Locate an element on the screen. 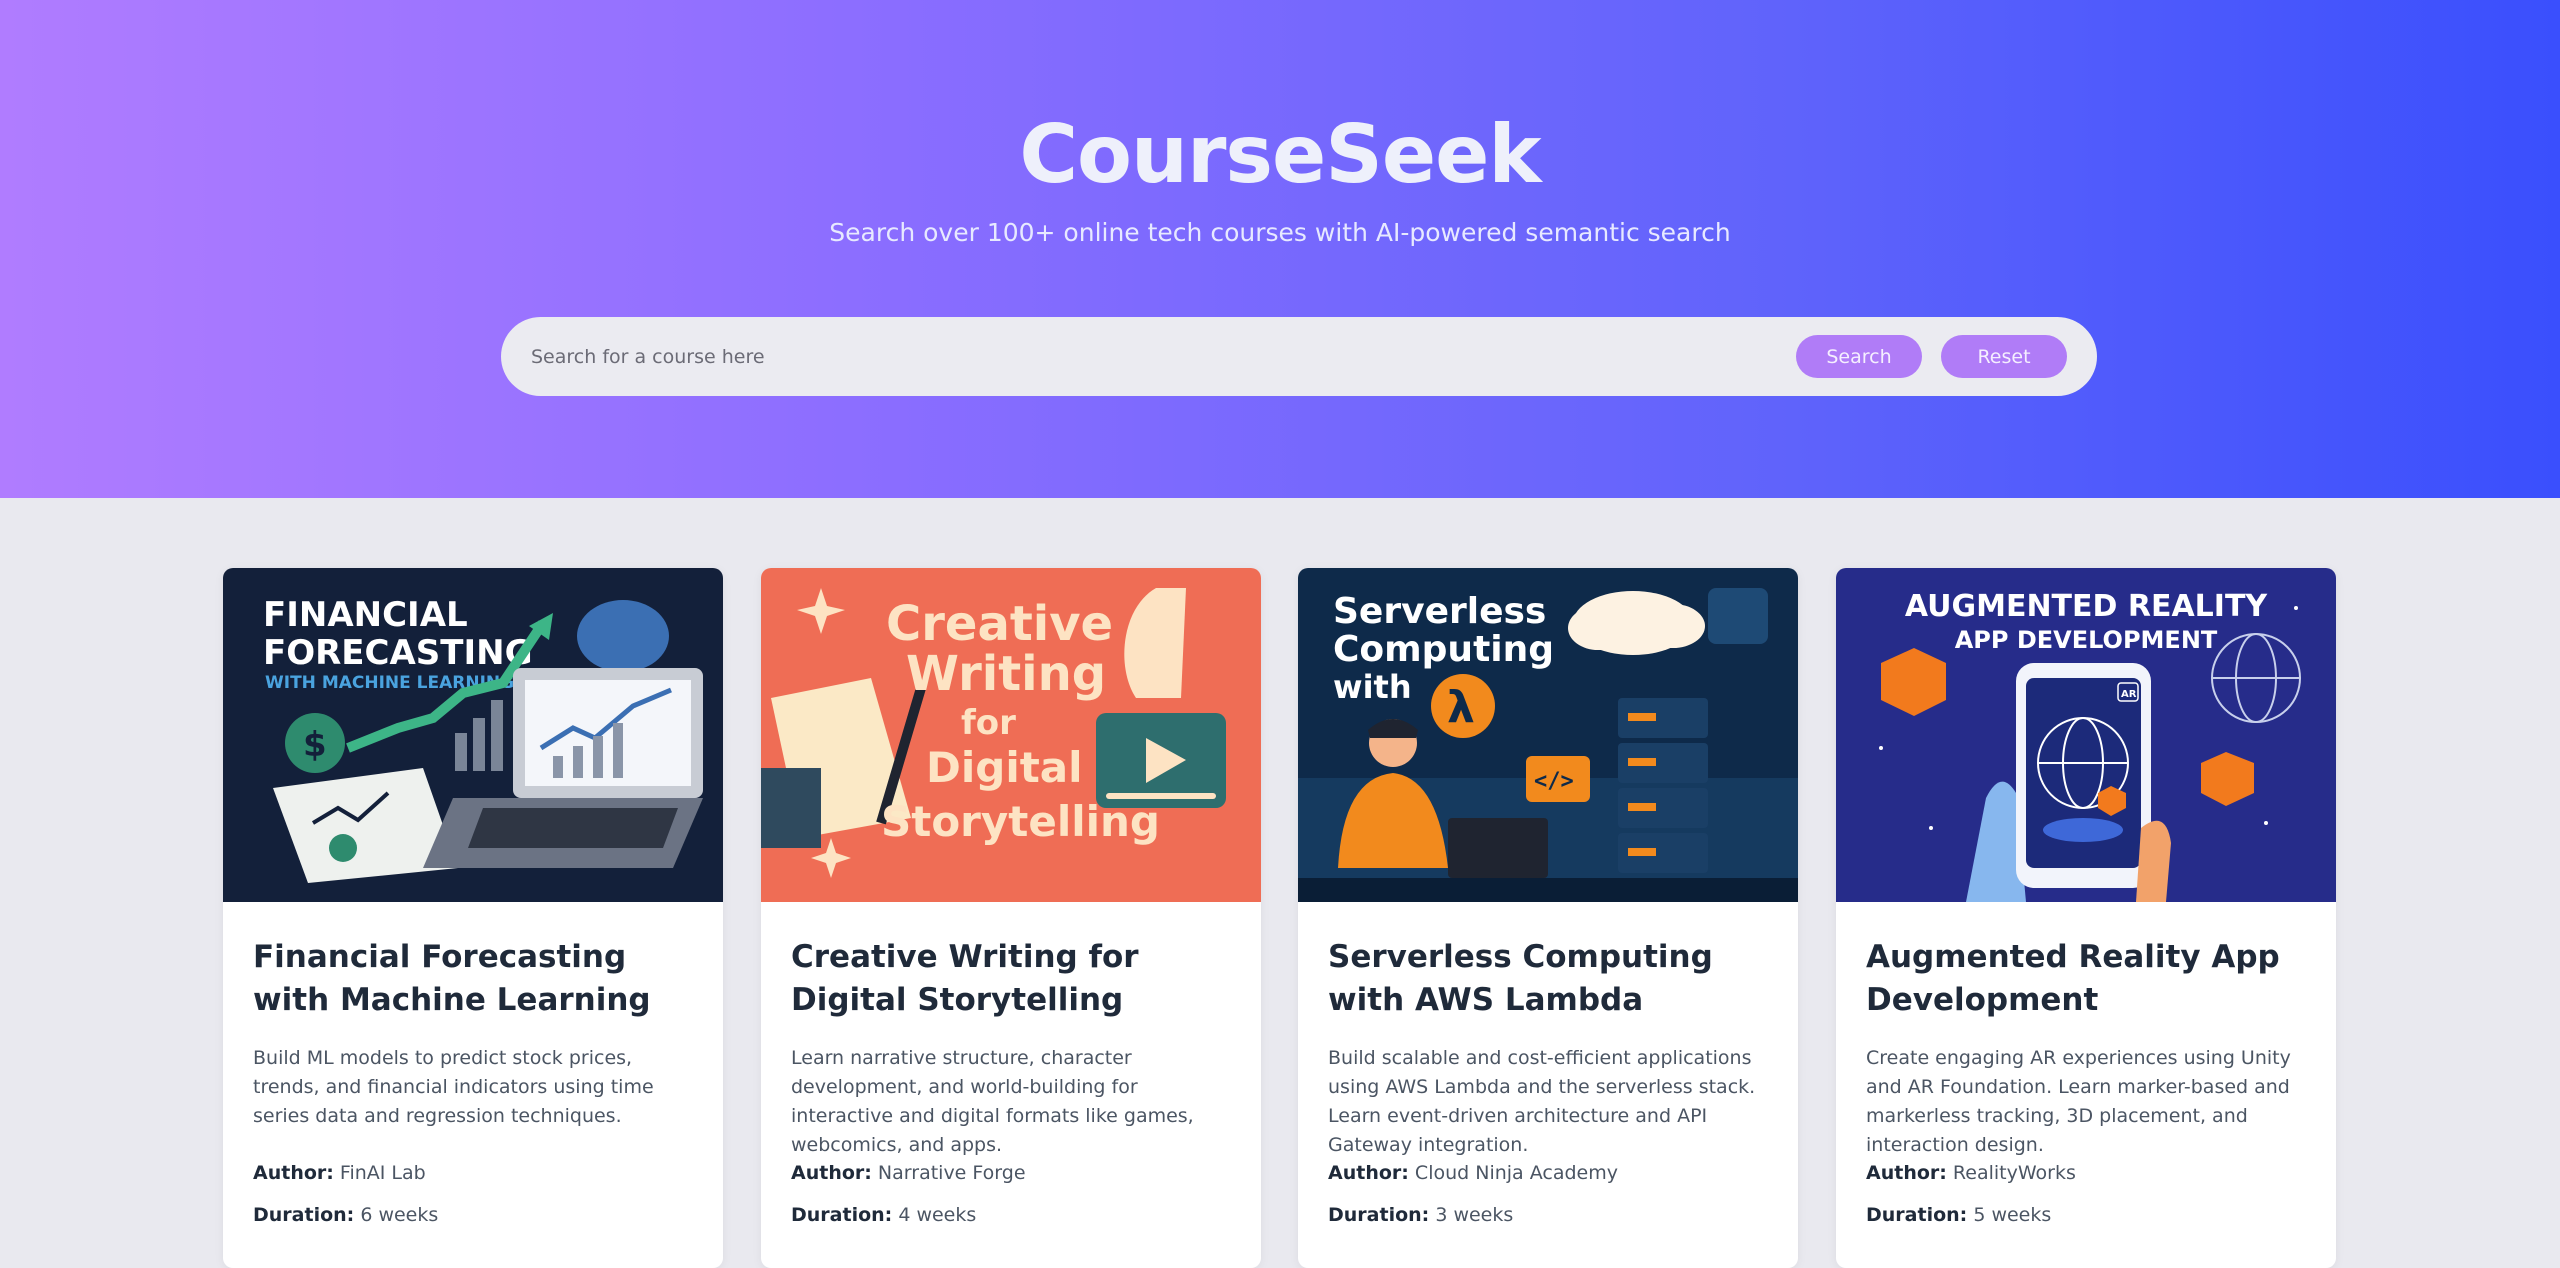 Image resolution: width=2560 pixels, height=1268 pixels. search-bar: Search Reset is located at coordinates (1299, 356).